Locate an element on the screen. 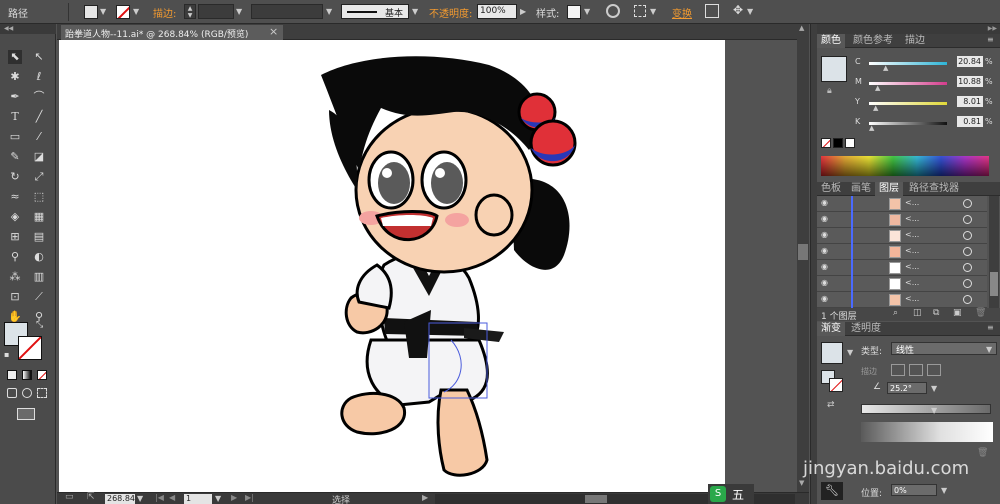 The image size is (1000, 504). stroke-color-box is located at coordinates (30, 348).